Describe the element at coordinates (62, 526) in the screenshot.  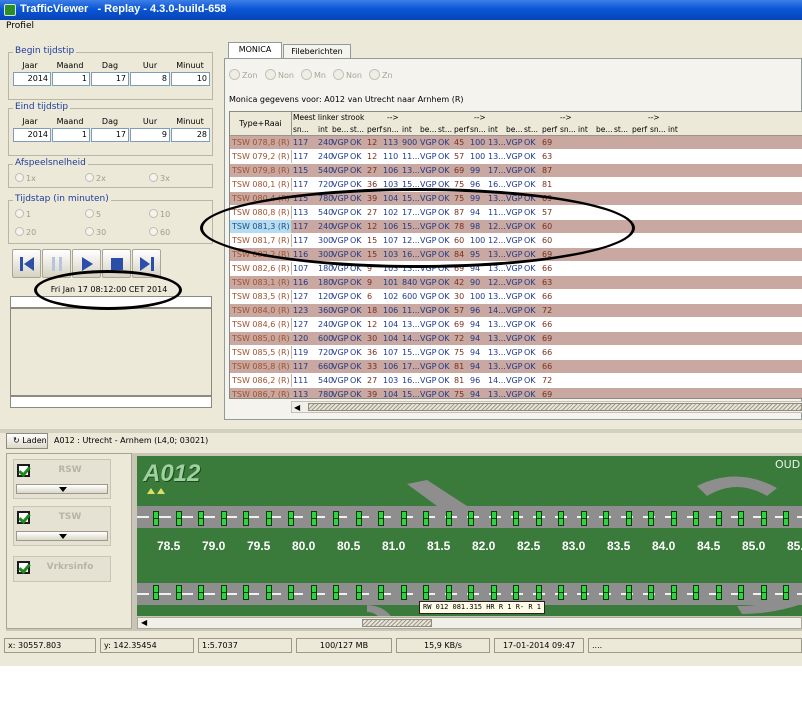
I see `layer-tsw: TSW` at that location.